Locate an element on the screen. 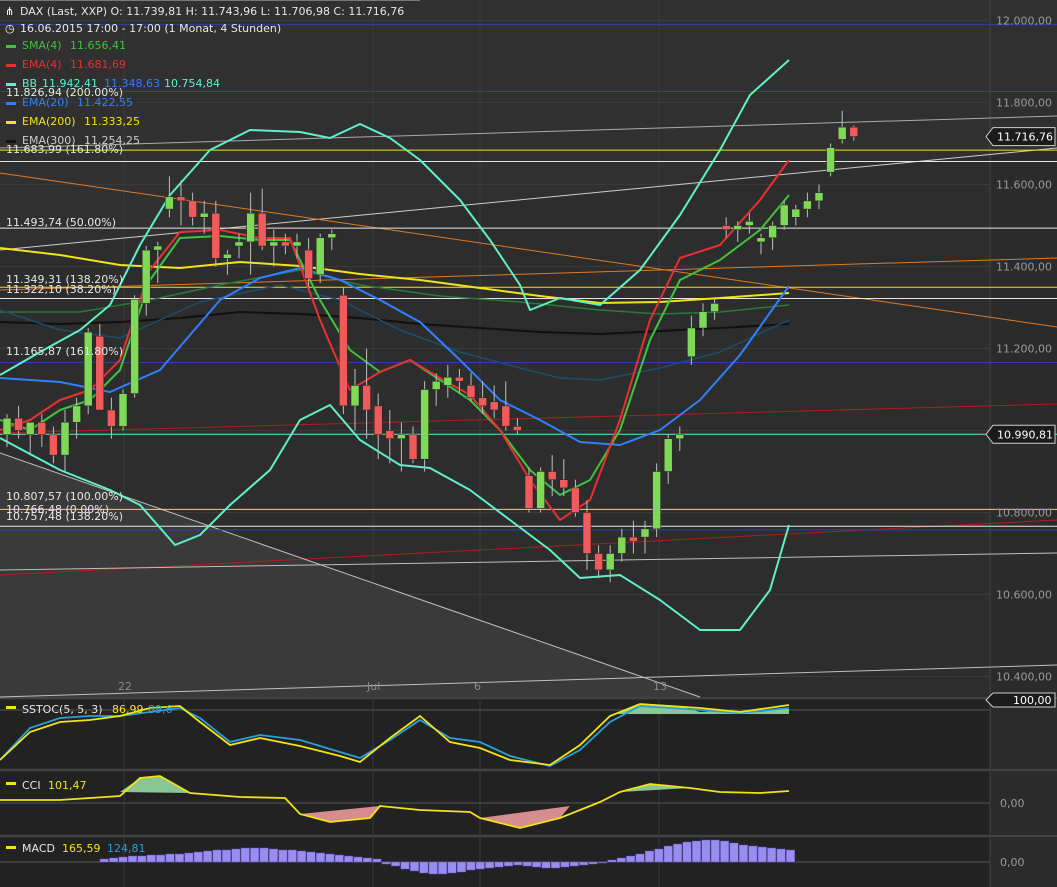 The image size is (1057, 887). price-tick-label: 10.400,00 is located at coordinates (1024, 677).